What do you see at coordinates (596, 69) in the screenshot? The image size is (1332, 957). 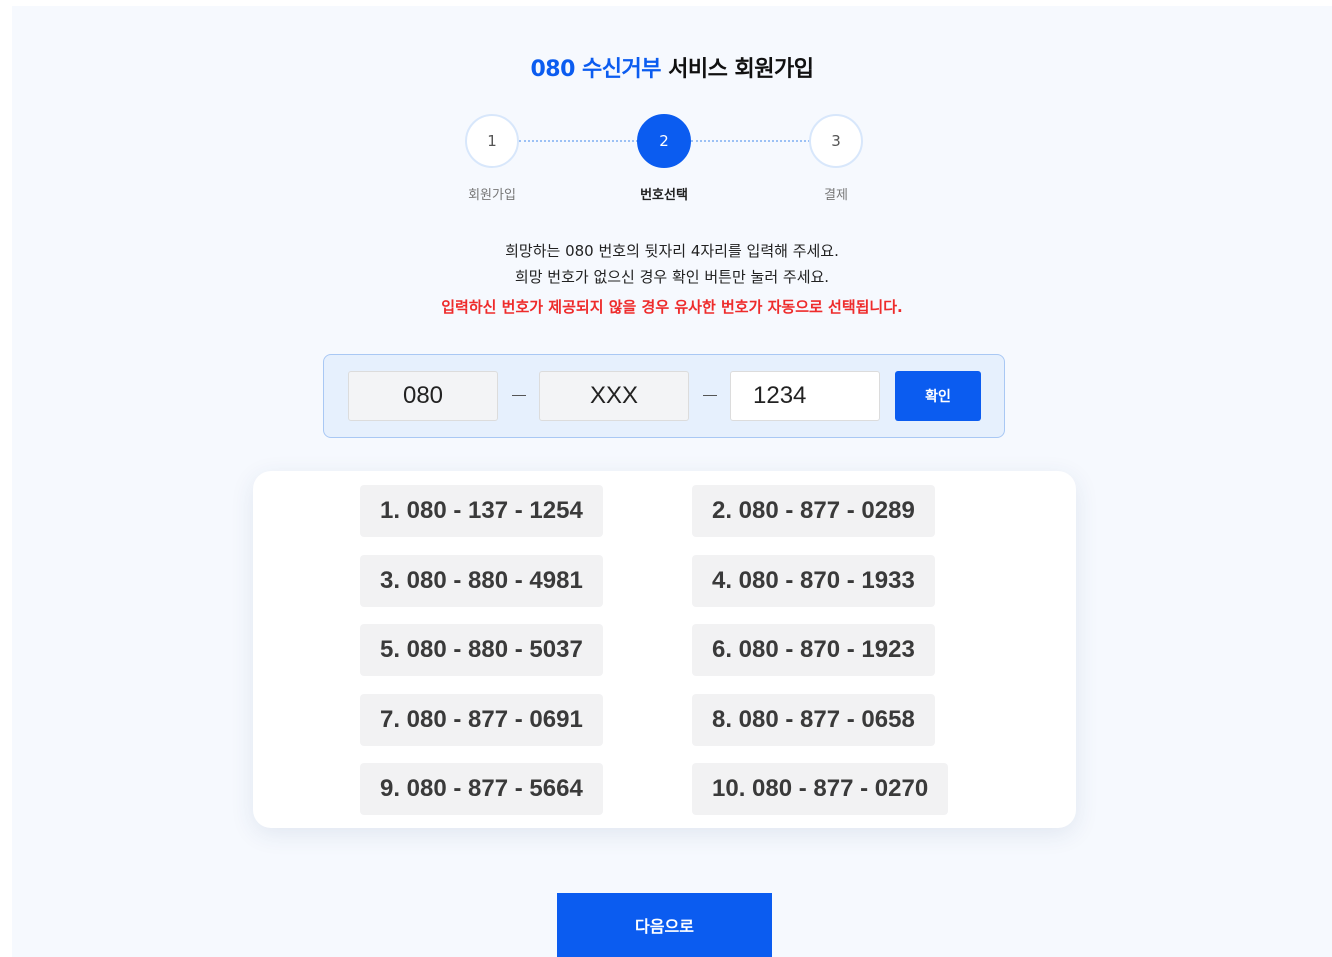 I see `page-title-accent: 080 수신거부` at bounding box center [596, 69].